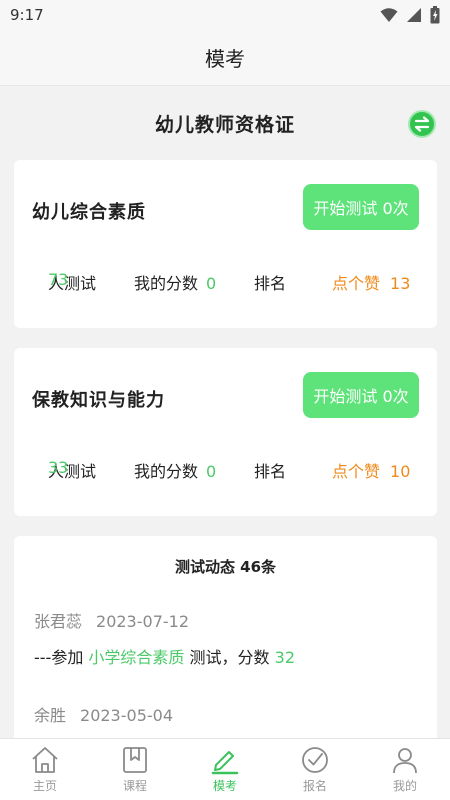 The image size is (450, 800). Describe the element at coordinates (405, 761) in the screenshot. I see `person-icon` at that location.